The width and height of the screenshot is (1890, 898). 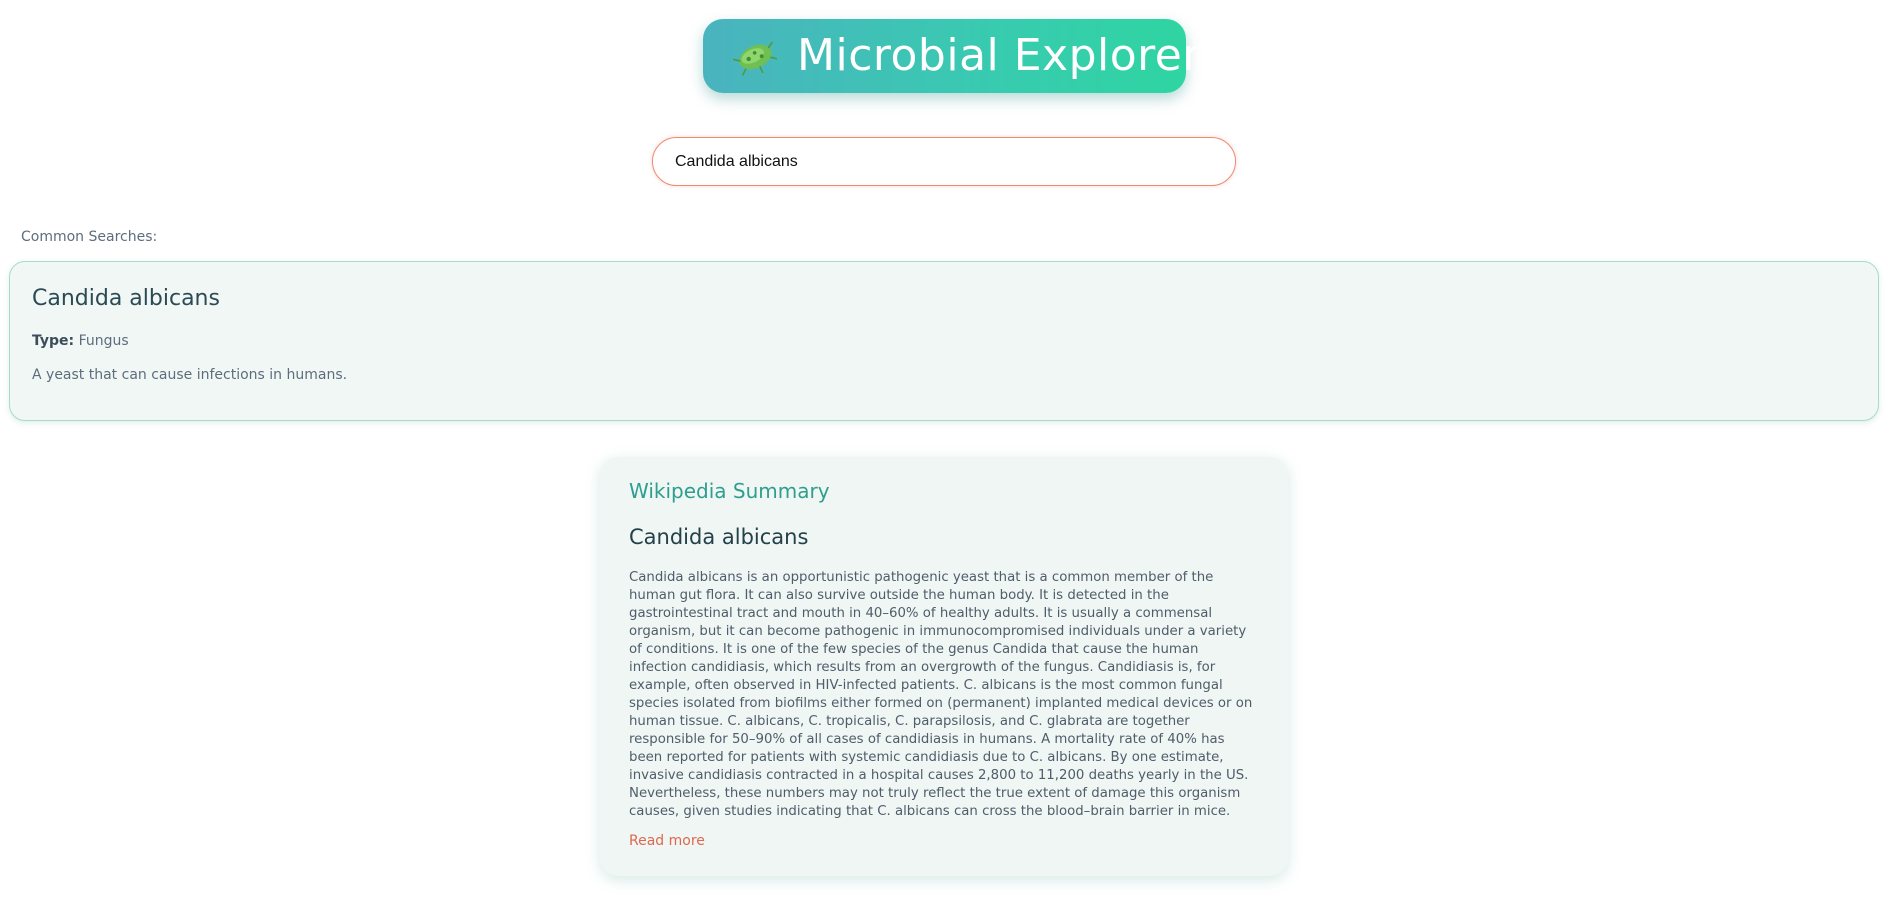 What do you see at coordinates (944, 161) in the screenshot?
I see `search-input` at bounding box center [944, 161].